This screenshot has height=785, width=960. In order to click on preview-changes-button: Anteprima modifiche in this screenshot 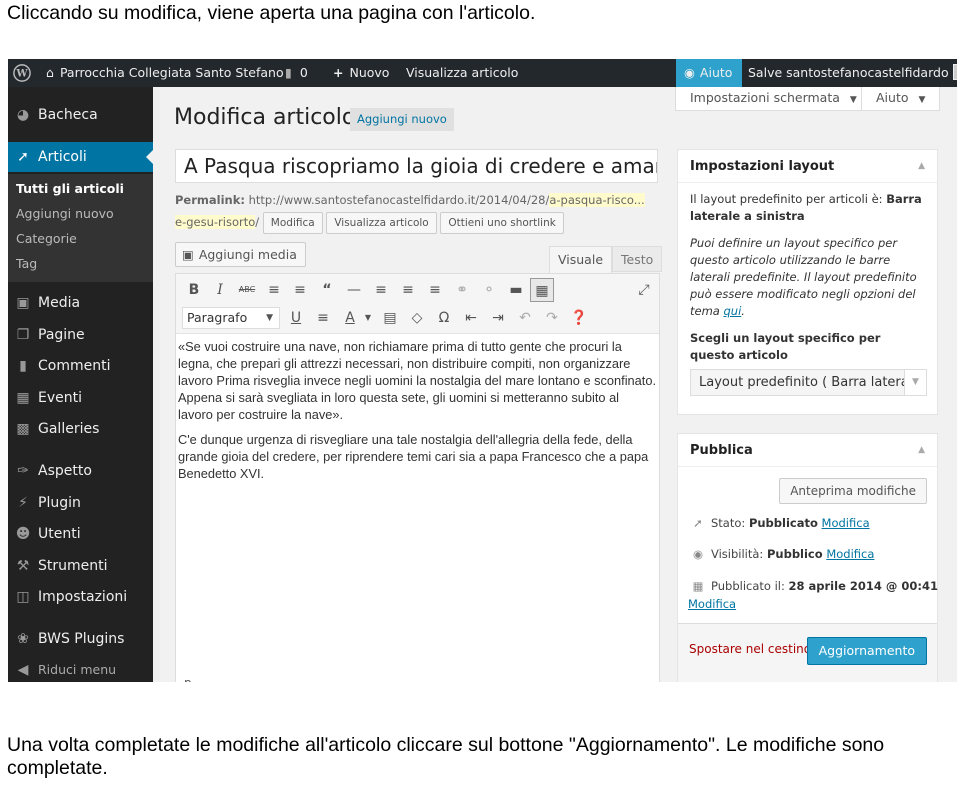, I will do `click(853, 491)`.